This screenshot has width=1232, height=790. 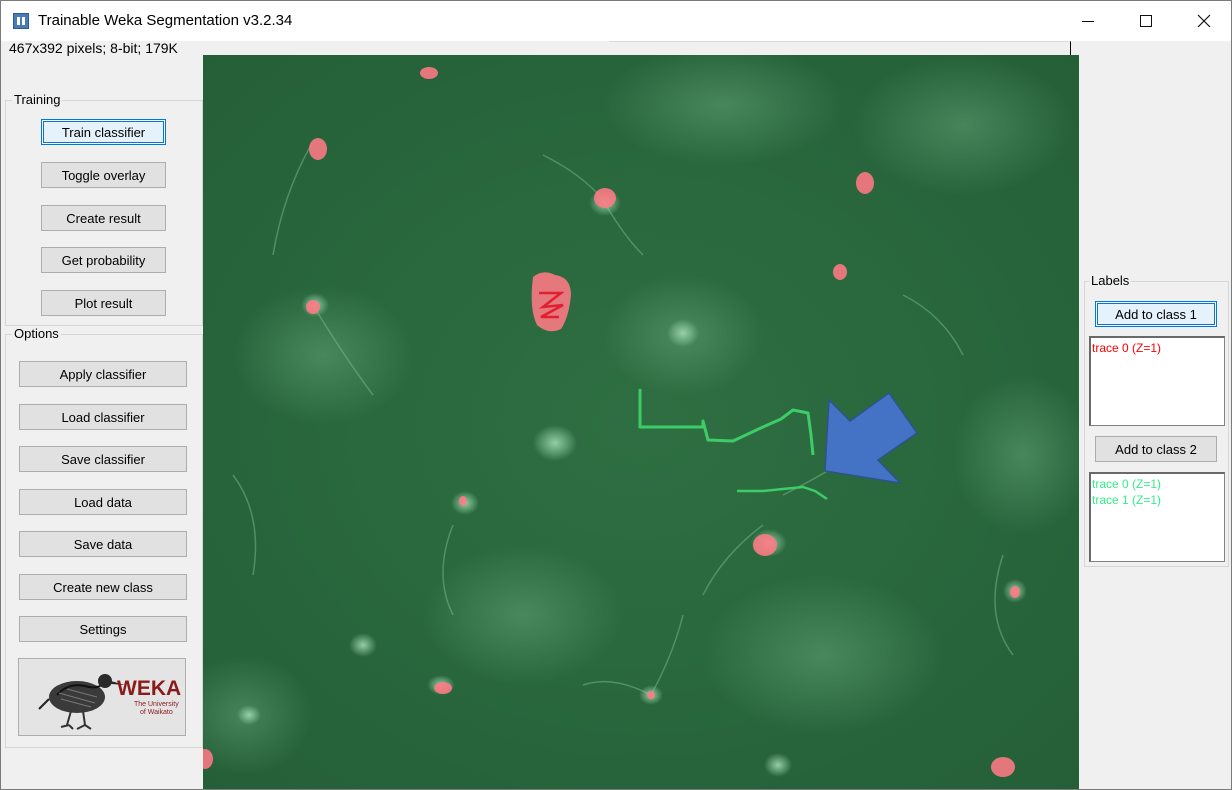 What do you see at coordinates (36, 333) in the screenshot?
I see `options-group-title: Options` at bounding box center [36, 333].